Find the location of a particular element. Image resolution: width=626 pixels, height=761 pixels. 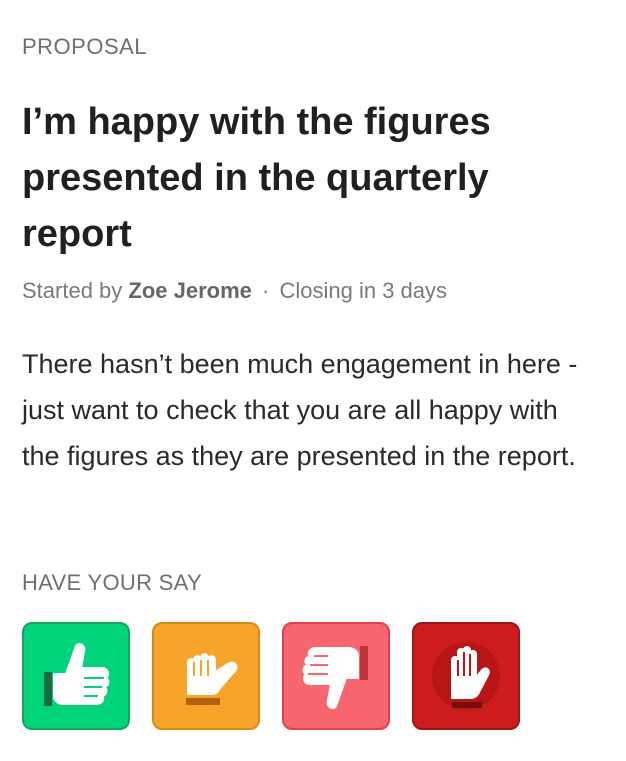

vote-disagree-button is located at coordinates (336, 676).